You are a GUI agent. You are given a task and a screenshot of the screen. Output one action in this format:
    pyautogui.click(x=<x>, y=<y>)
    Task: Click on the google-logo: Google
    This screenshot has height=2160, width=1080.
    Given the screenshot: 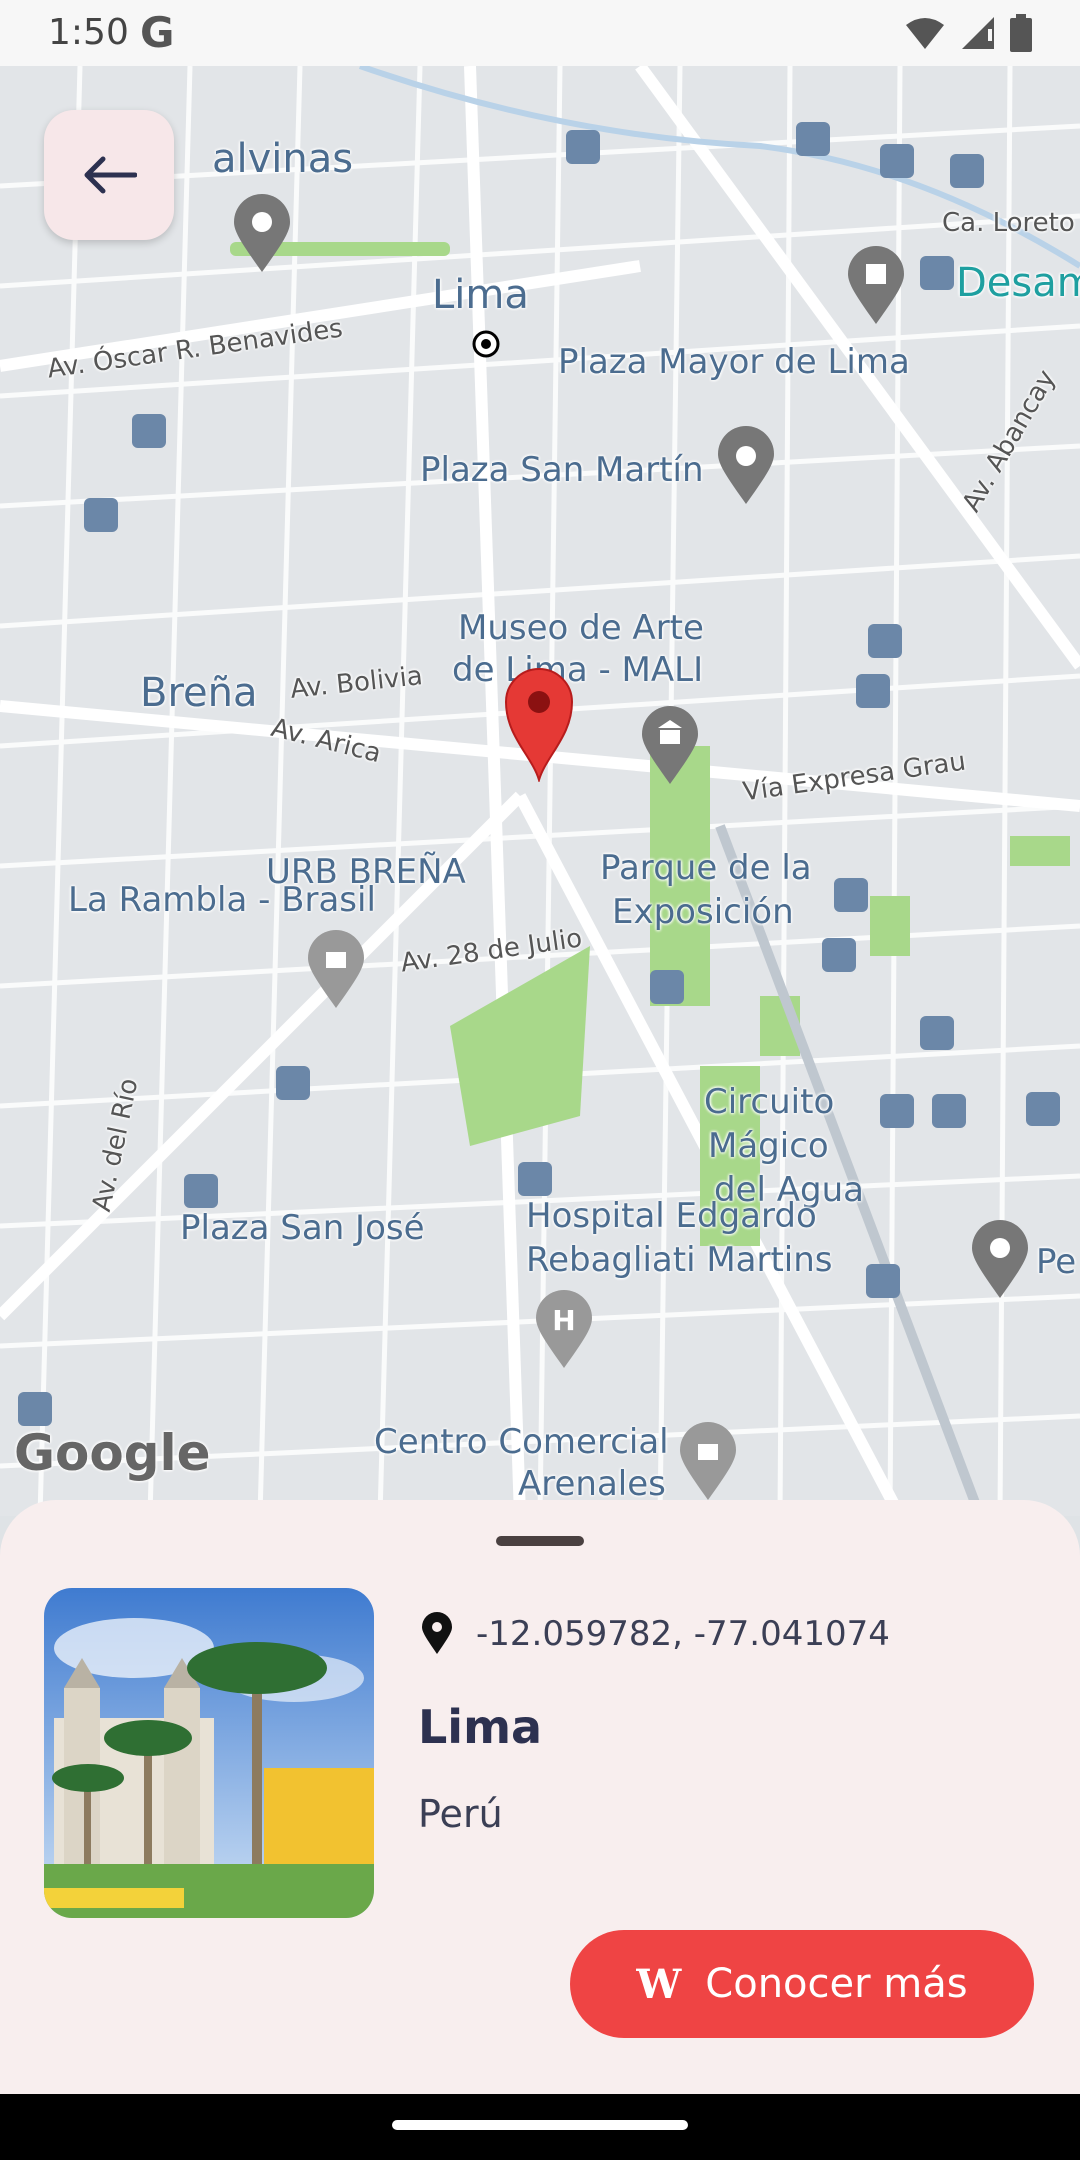 What is the action you would take?
    pyautogui.click(x=112, y=1453)
    